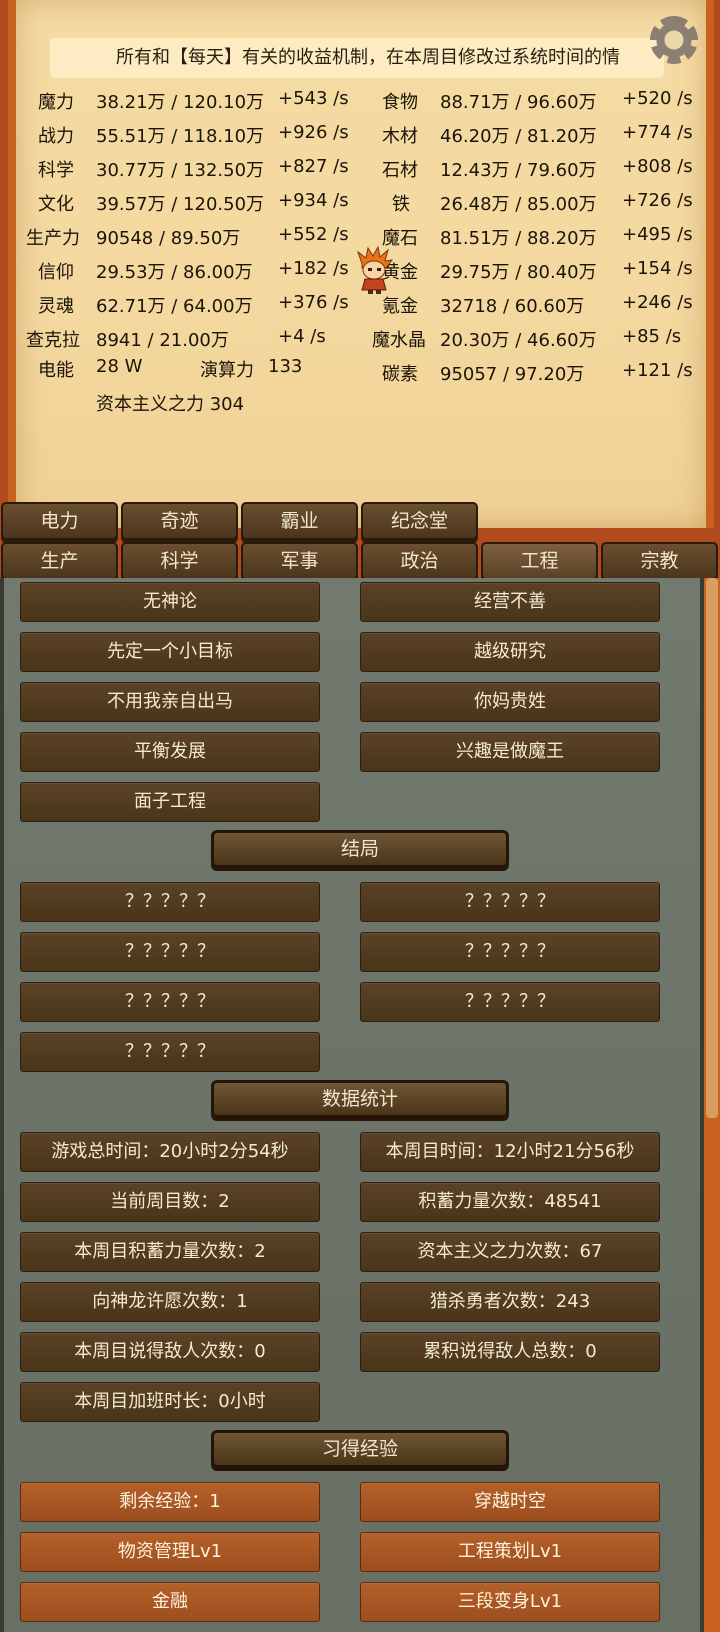 This screenshot has width=720, height=1632. What do you see at coordinates (510, 602) in the screenshot?
I see `achievement-button: 经营不善` at bounding box center [510, 602].